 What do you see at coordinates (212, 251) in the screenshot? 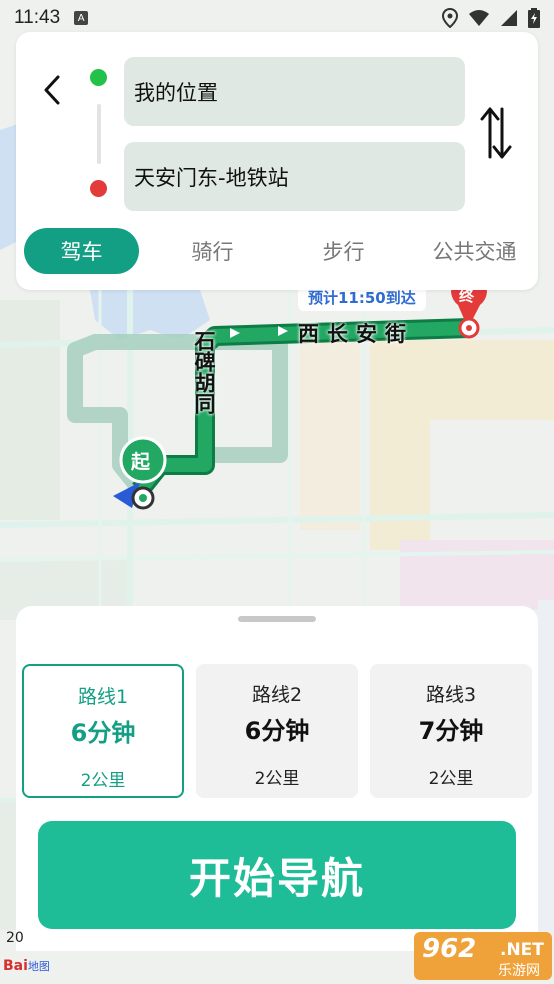
I see `tab-cycling: 骑行` at bounding box center [212, 251].